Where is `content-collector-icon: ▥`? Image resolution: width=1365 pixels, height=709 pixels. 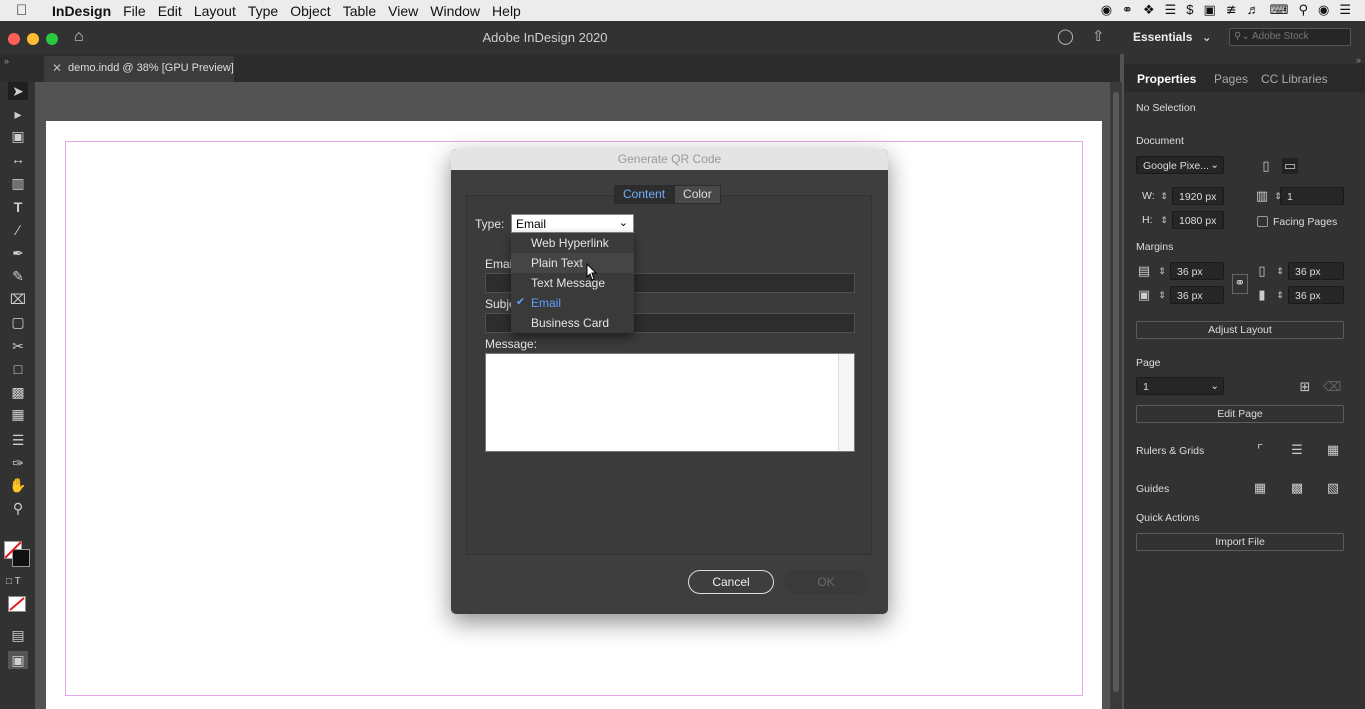 content-collector-icon: ▥ is located at coordinates (18, 183).